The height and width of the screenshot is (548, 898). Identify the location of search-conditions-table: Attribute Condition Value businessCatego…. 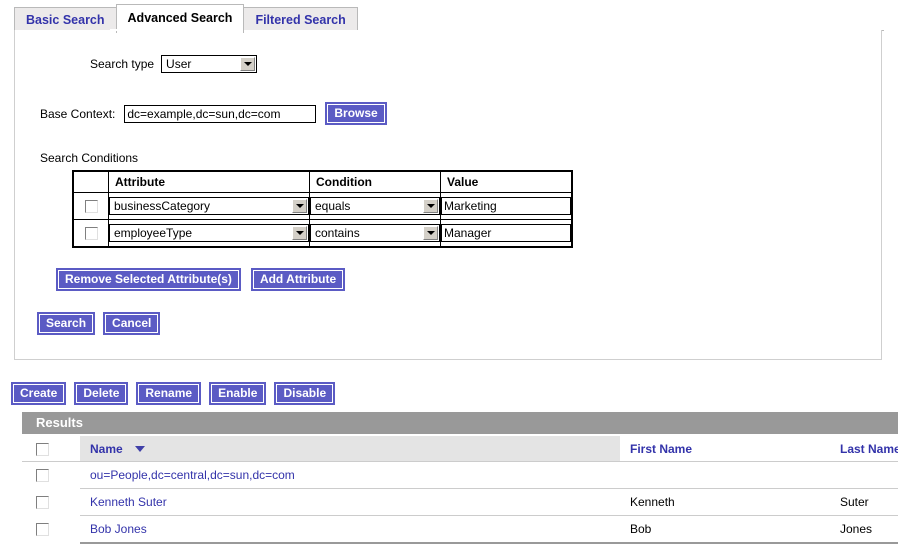
(322, 209).